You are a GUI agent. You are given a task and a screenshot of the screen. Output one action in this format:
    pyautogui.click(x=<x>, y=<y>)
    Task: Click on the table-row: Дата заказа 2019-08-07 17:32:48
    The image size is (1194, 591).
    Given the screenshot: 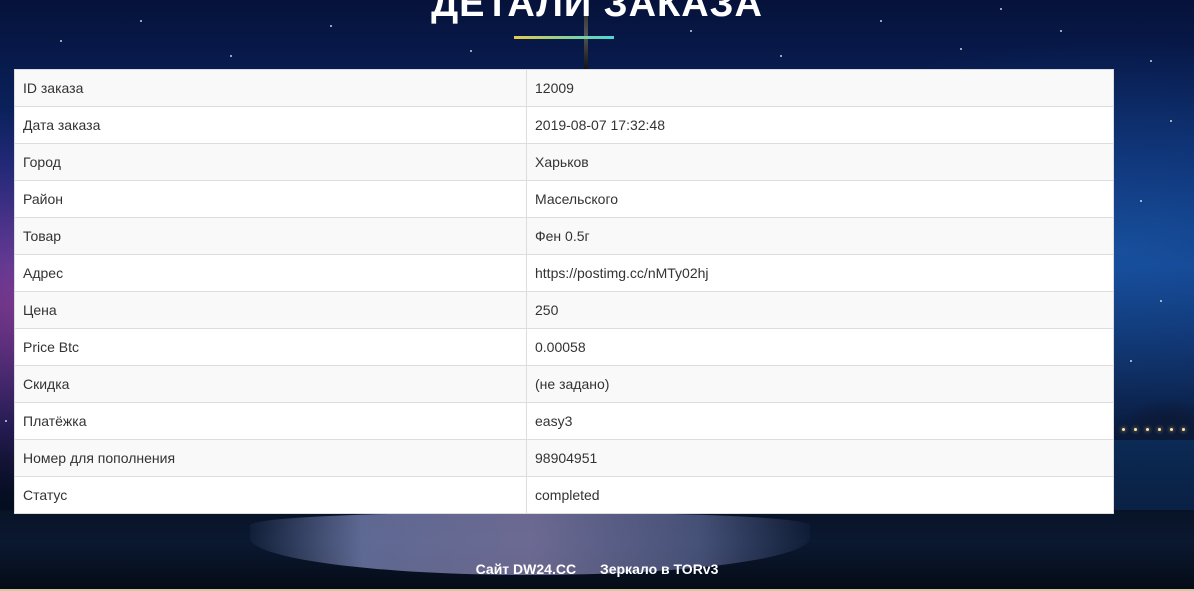 What is the action you would take?
    pyautogui.click(x=564, y=125)
    